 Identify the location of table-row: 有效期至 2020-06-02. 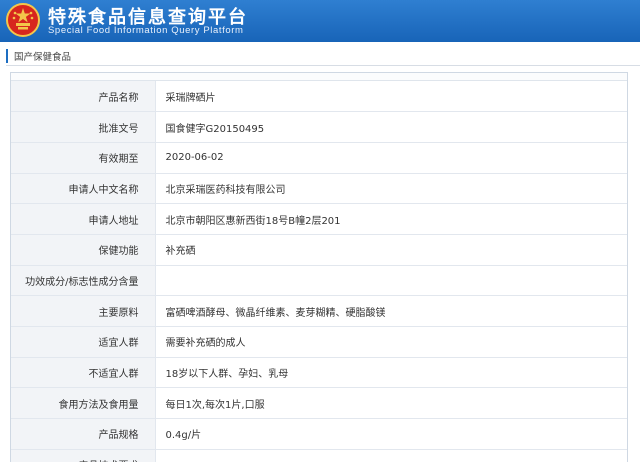
(319, 158).